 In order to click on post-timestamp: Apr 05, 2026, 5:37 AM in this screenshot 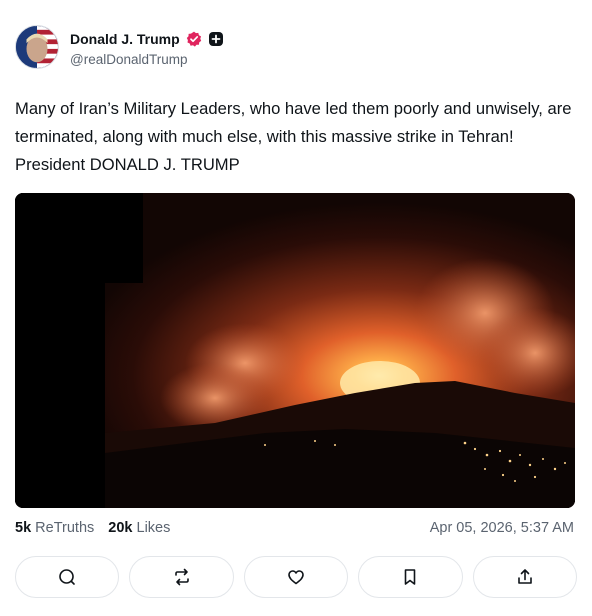, I will do `click(502, 528)`.